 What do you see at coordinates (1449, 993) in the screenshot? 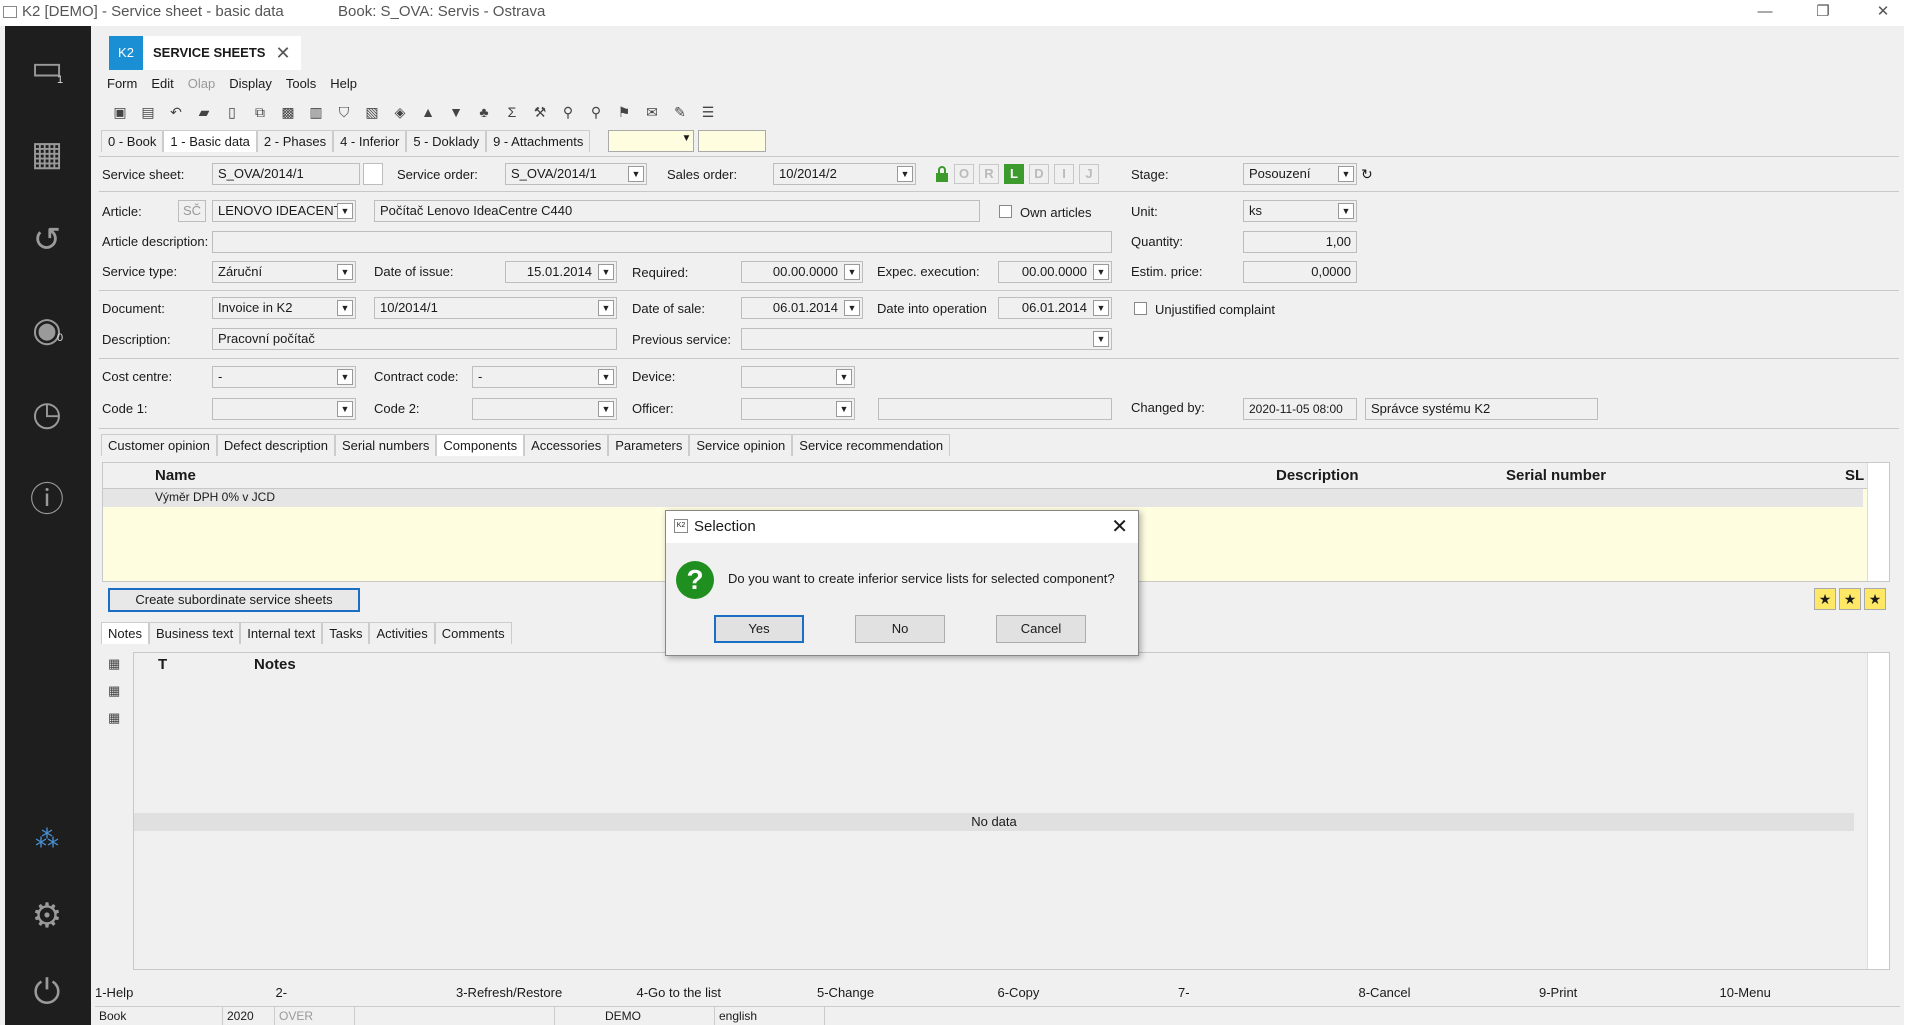
I see `fkey-cancel: 8-Cancel` at bounding box center [1449, 993].